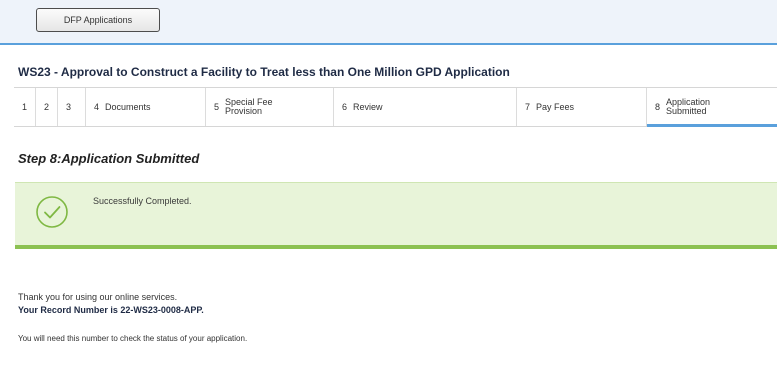 The width and height of the screenshot is (777, 385). Describe the element at coordinates (658, 107) in the screenshot. I see `step-number: 8` at that location.